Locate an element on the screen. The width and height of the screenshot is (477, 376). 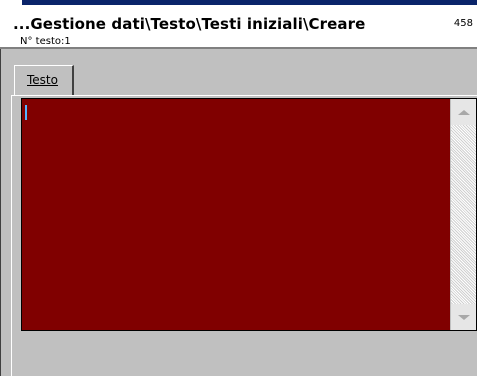
scroll-down-button is located at coordinates (463, 317).